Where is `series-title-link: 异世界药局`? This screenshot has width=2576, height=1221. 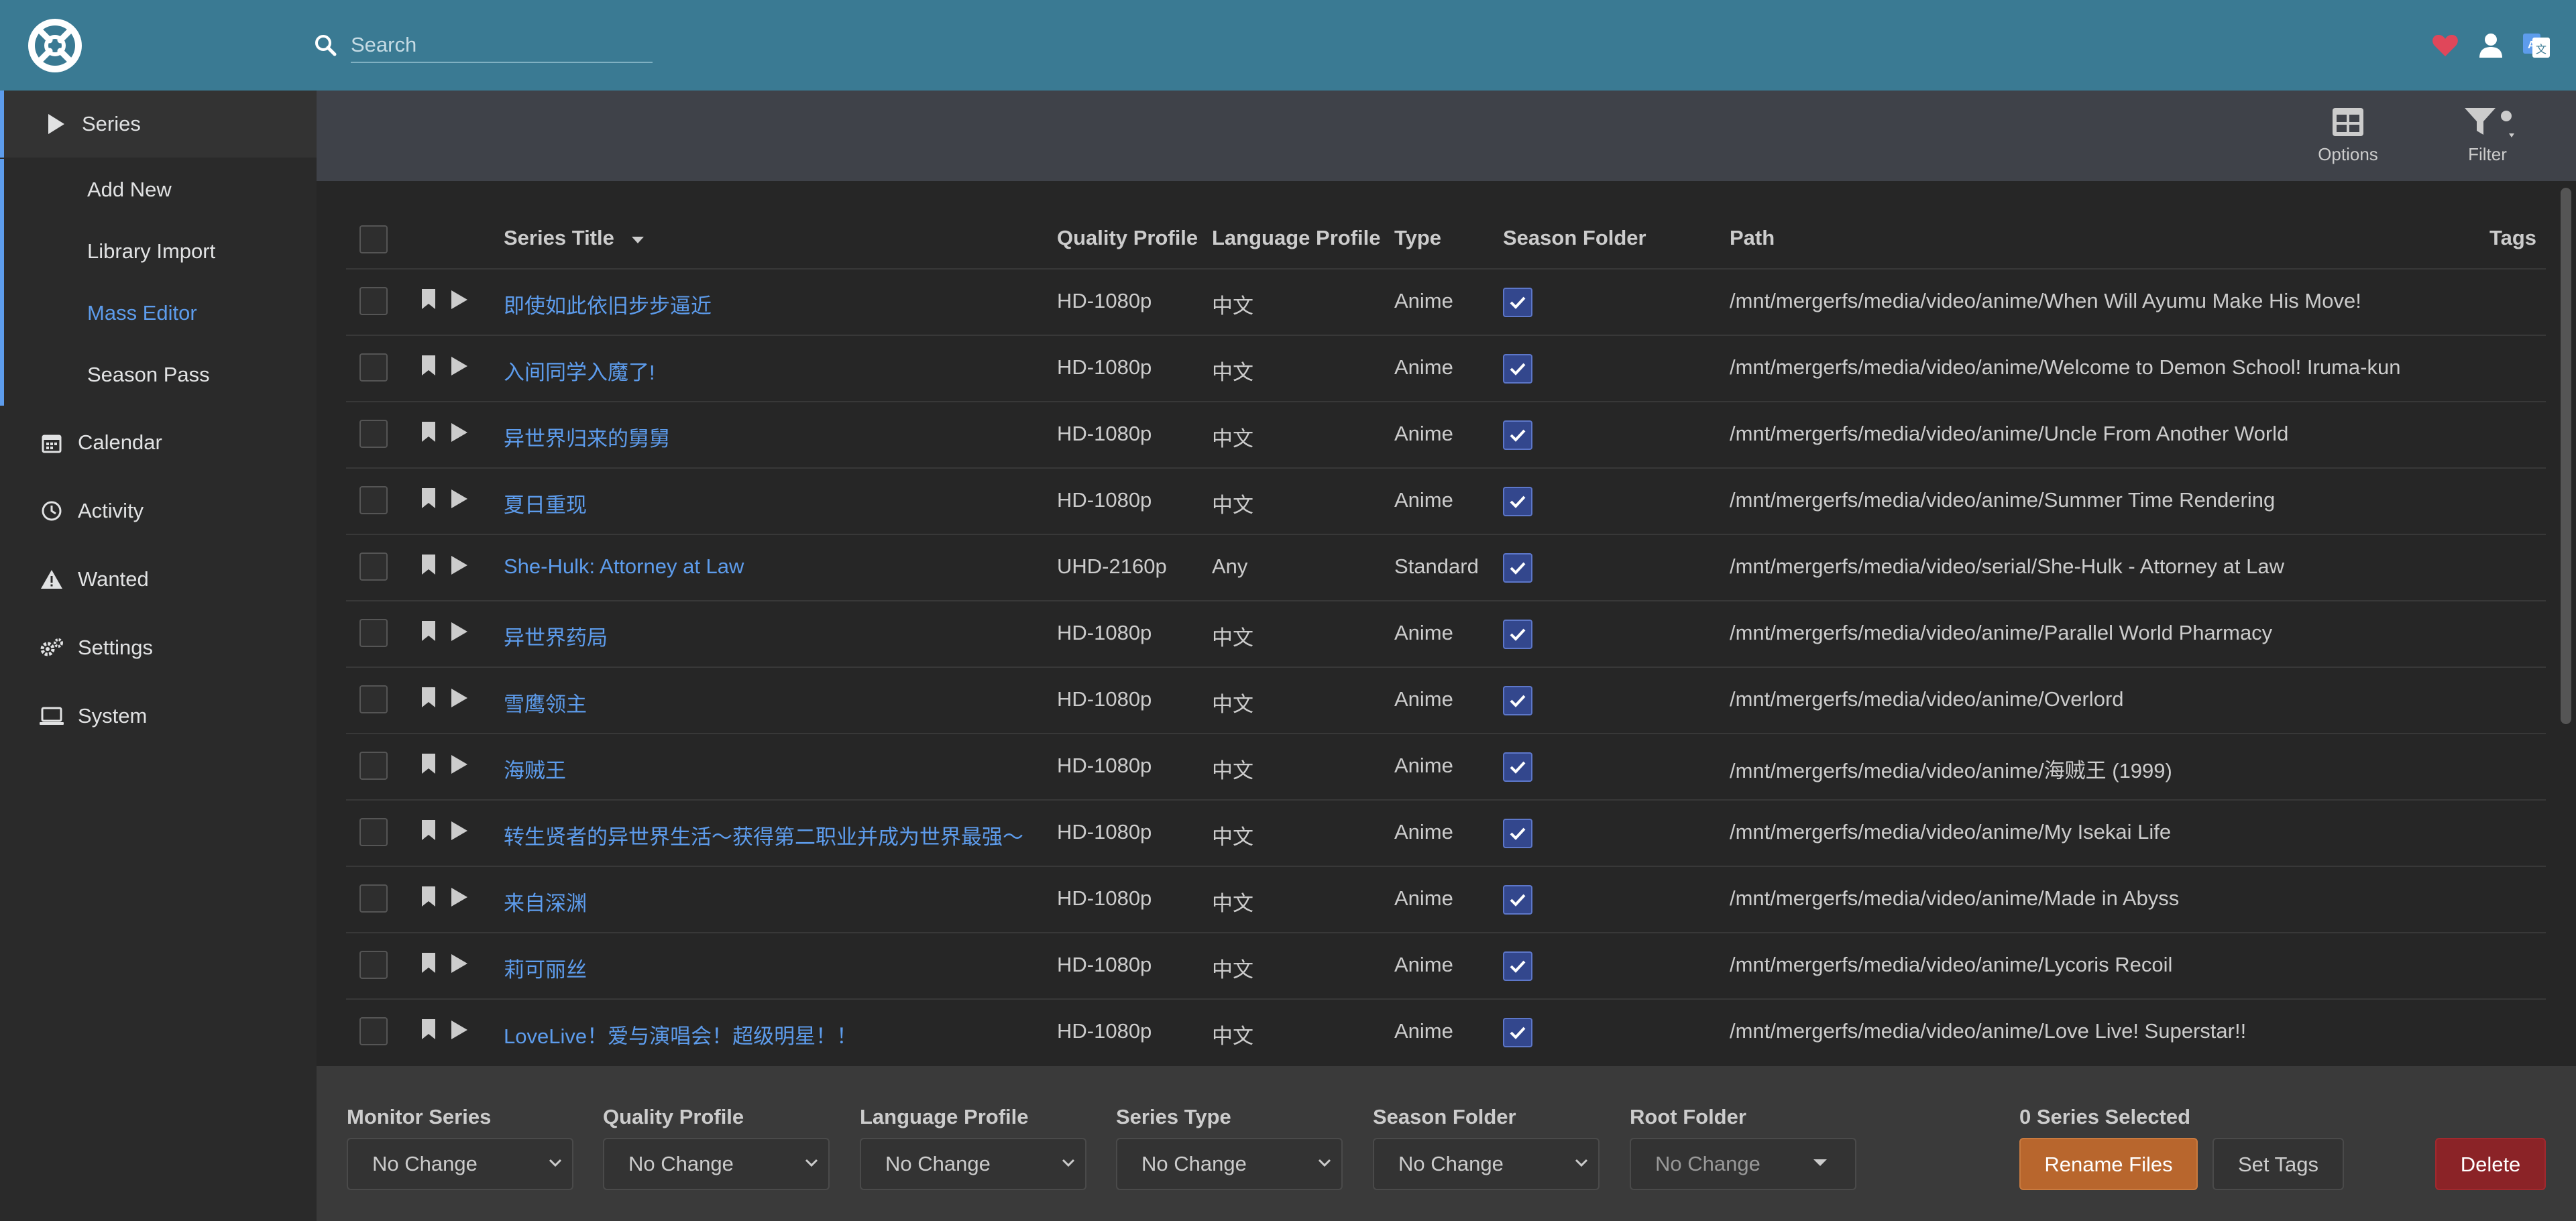
series-title-link: 异世界药局 is located at coordinates (556, 636).